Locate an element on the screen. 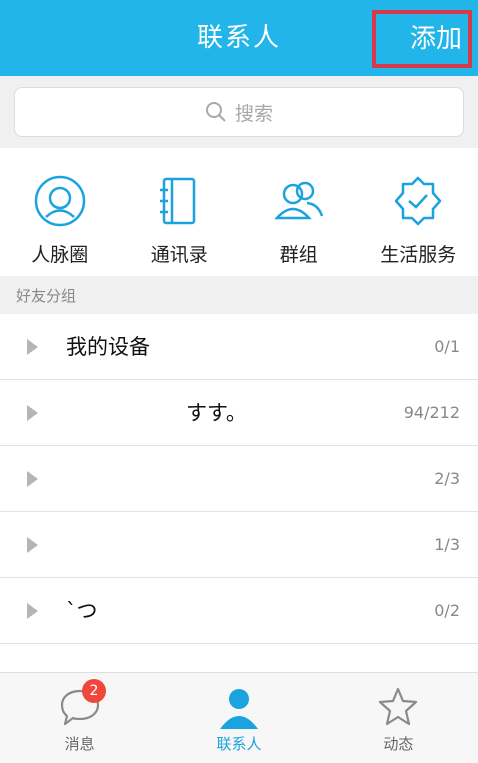  search-input: 搜索 is located at coordinates (239, 112).